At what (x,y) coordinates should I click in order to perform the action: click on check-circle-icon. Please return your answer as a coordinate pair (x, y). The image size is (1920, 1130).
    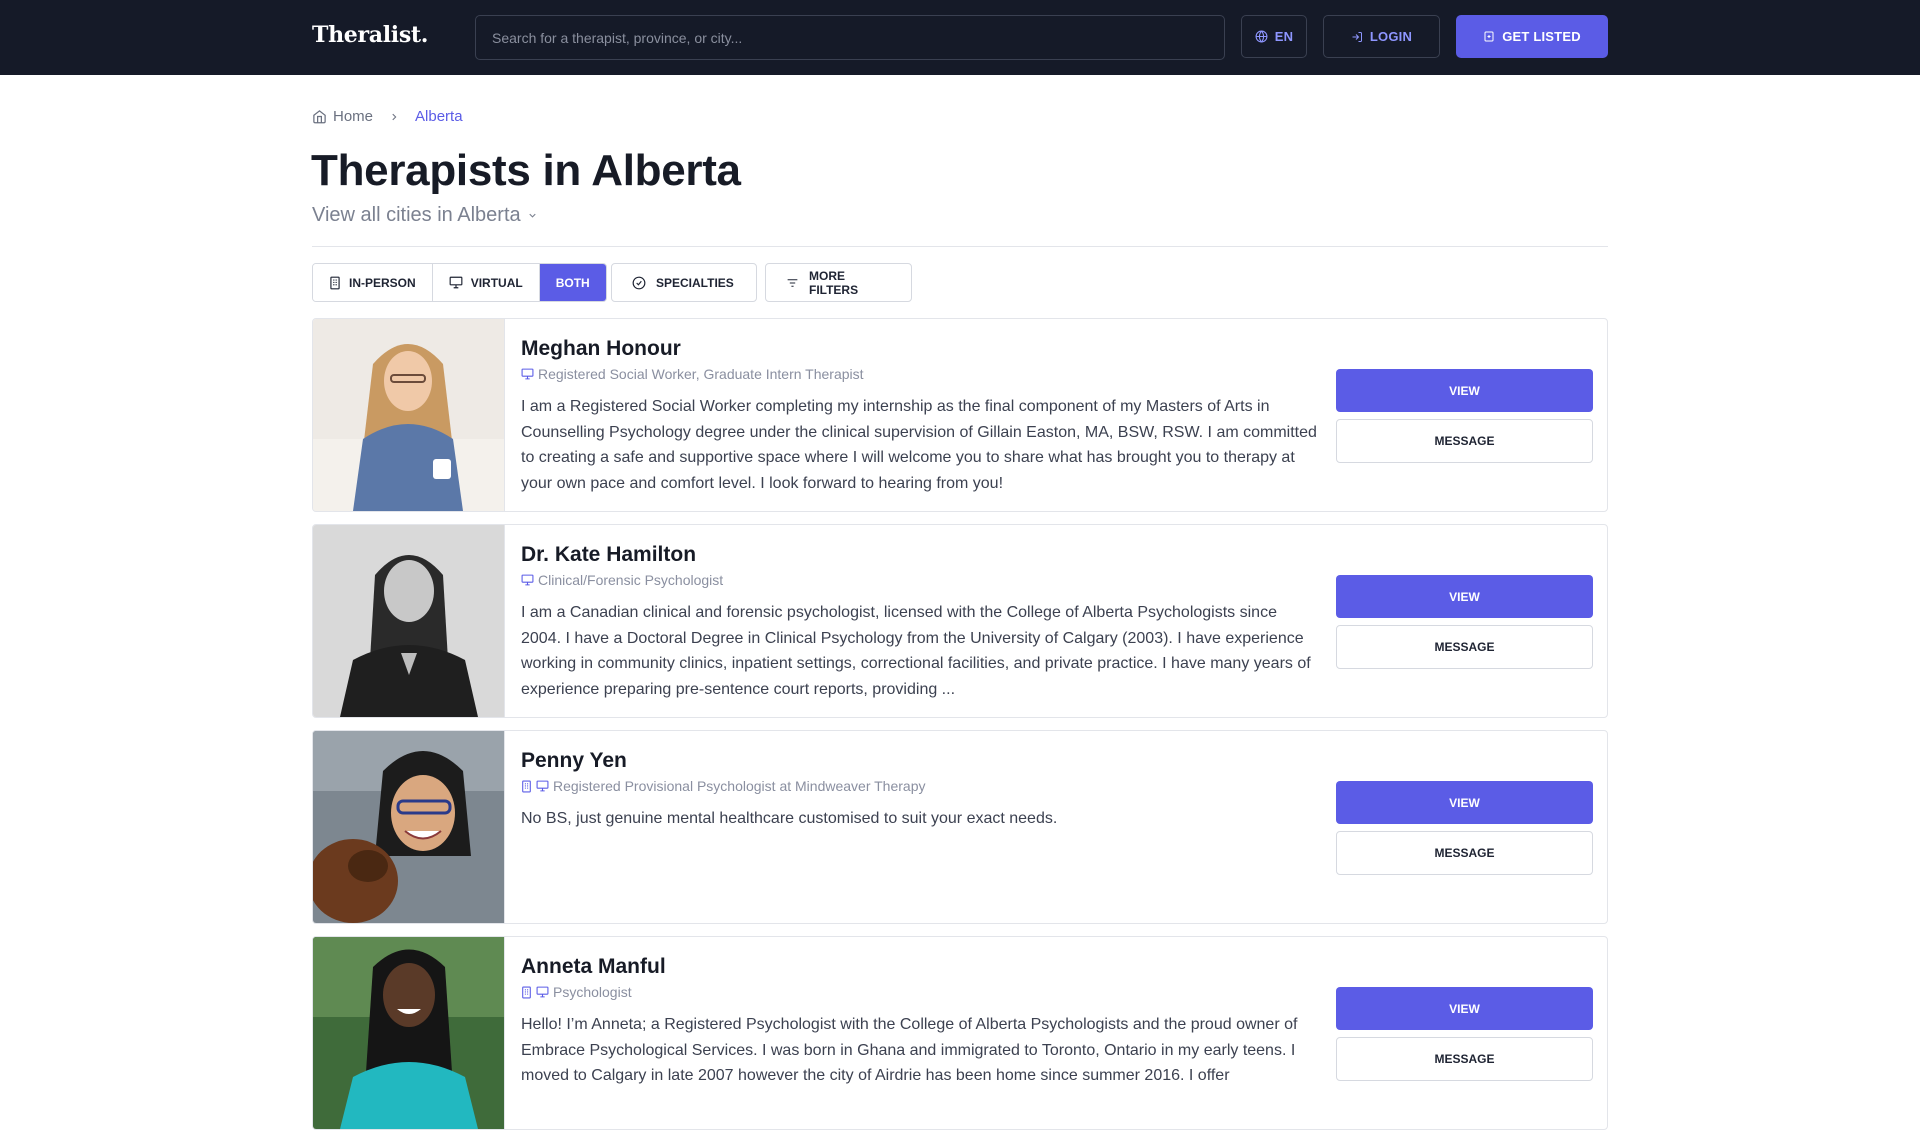
    Looking at the image, I should click on (639, 282).